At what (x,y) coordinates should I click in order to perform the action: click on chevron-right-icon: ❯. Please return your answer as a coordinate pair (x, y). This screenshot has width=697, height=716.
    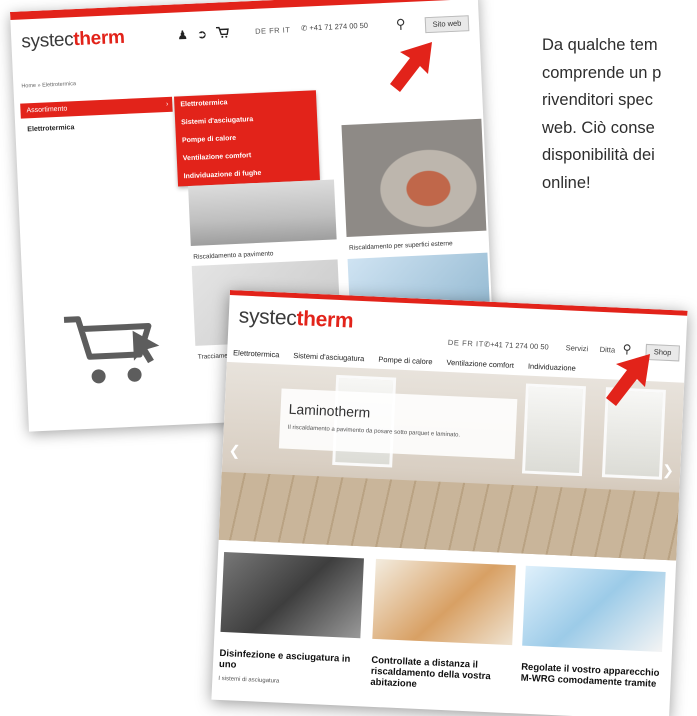
    Looking at the image, I should click on (668, 471).